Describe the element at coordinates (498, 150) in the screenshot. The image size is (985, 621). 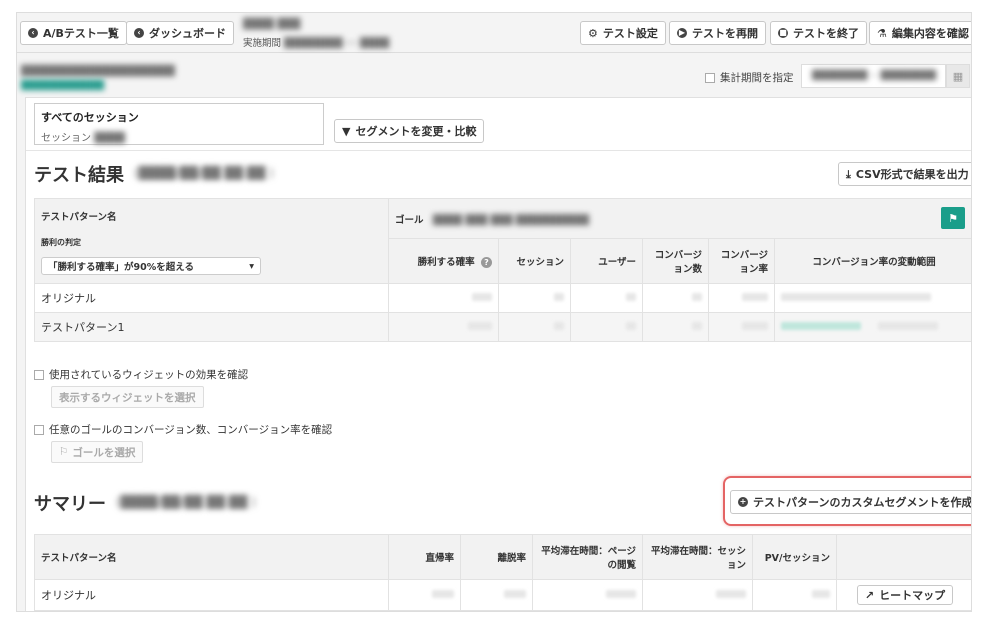
I see `divider` at that location.